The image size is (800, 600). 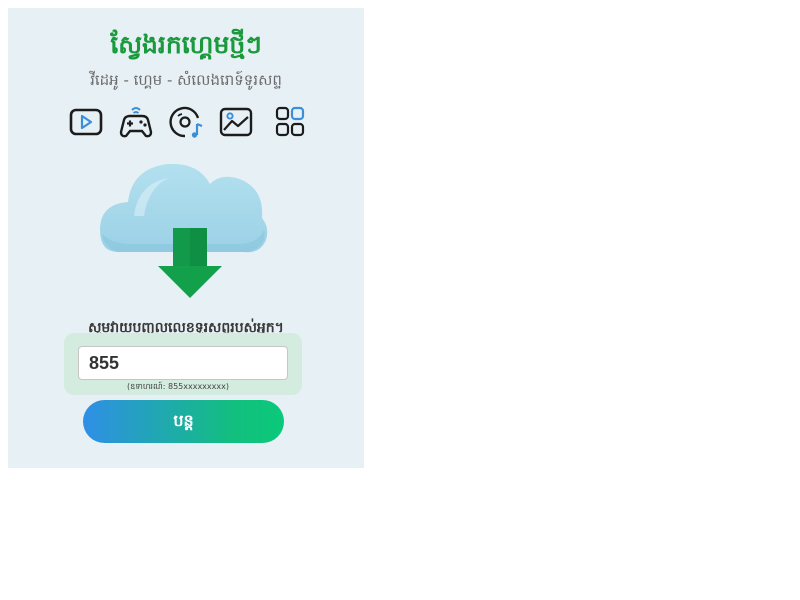 I want to click on apps-grid-icon, so click(x=290, y=121).